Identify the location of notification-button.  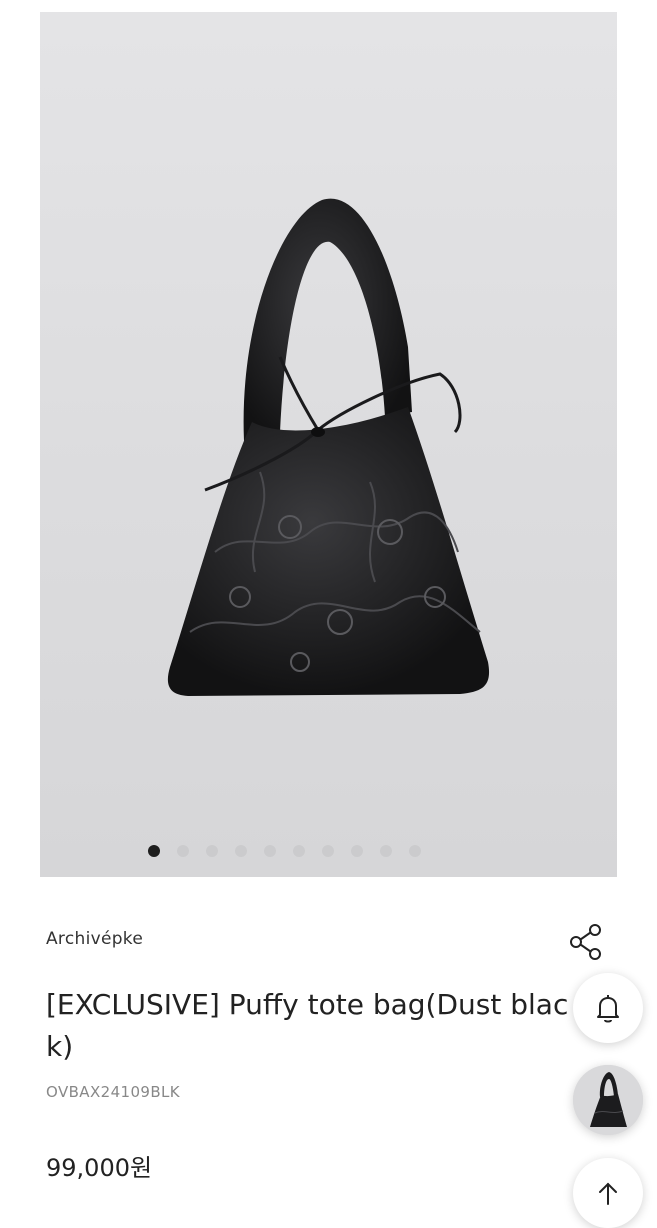
(608, 1008).